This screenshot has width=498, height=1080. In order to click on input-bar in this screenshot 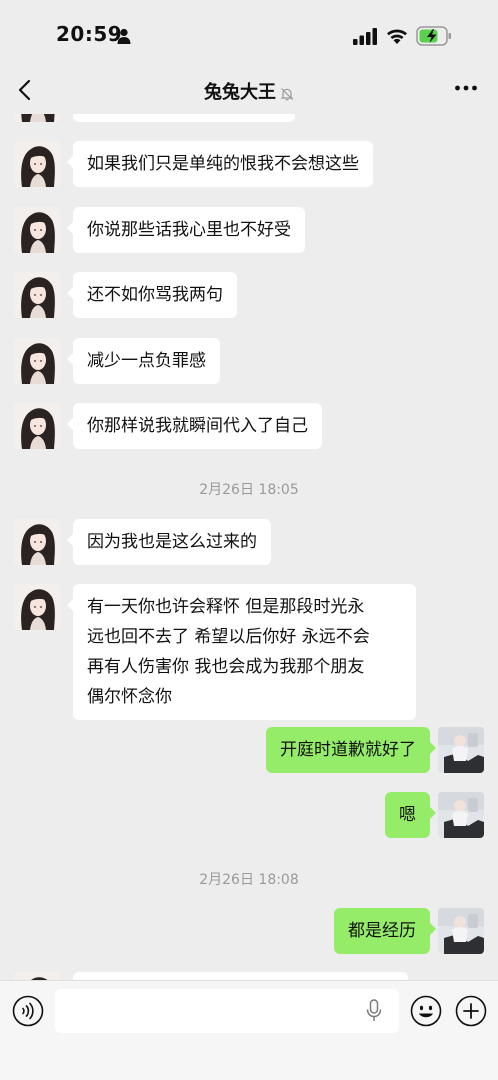, I will do `click(249, 1030)`.